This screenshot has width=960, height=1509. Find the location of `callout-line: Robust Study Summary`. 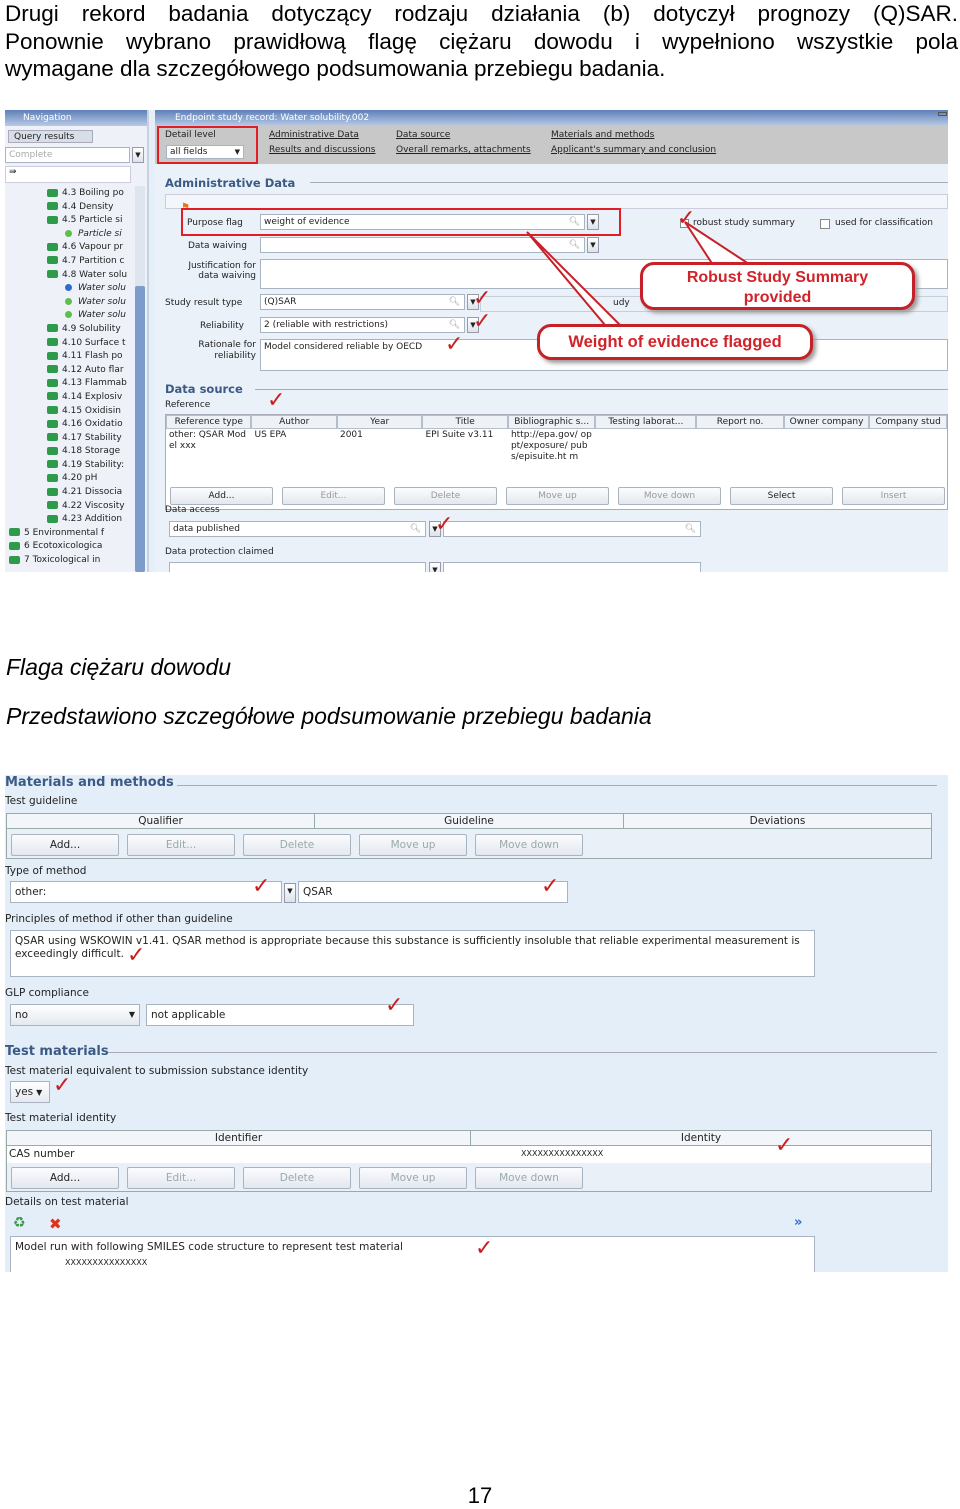

callout-line: Robust Study Summary is located at coordinates (777, 277).